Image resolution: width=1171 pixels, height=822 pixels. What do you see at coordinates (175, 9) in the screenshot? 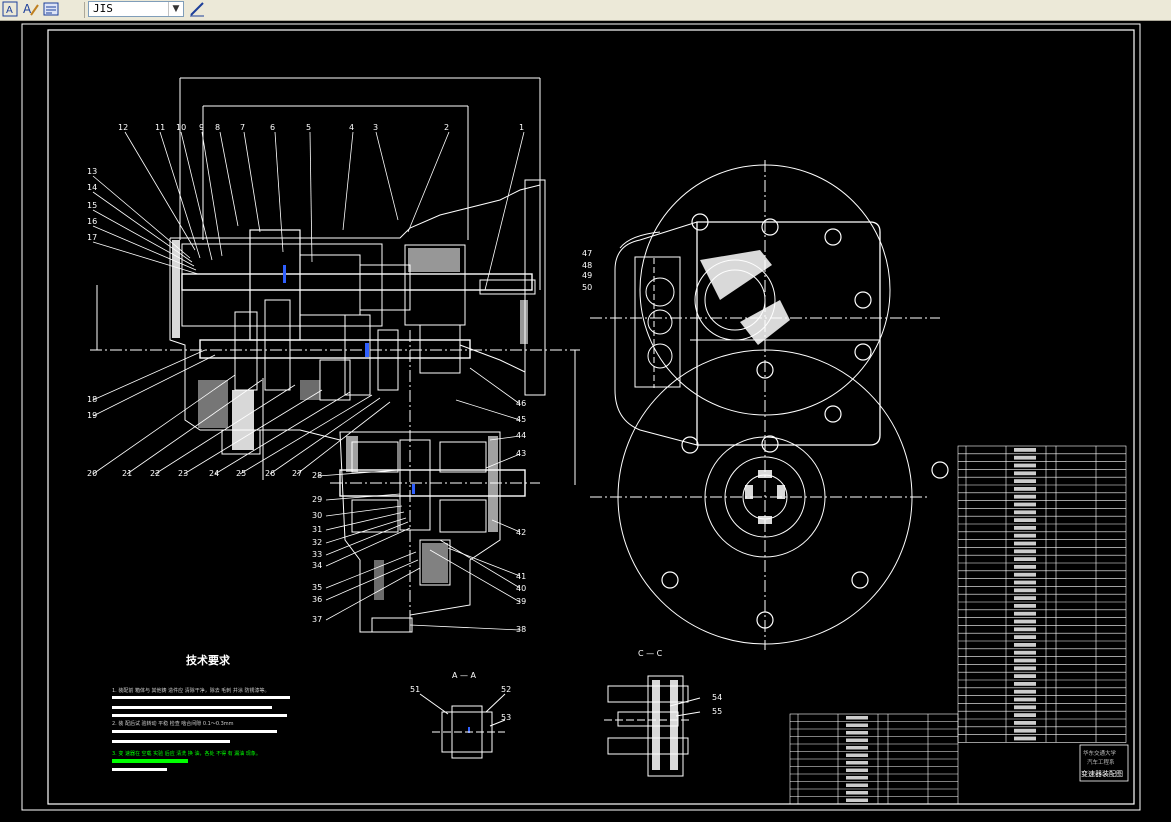
I see `chevron-down-icon: ▼` at bounding box center [175, 9].